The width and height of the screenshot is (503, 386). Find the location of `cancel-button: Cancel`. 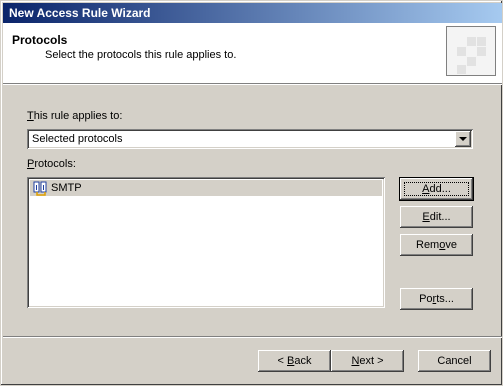

cancel-button: Cancel is located at coordinates (454, 361).